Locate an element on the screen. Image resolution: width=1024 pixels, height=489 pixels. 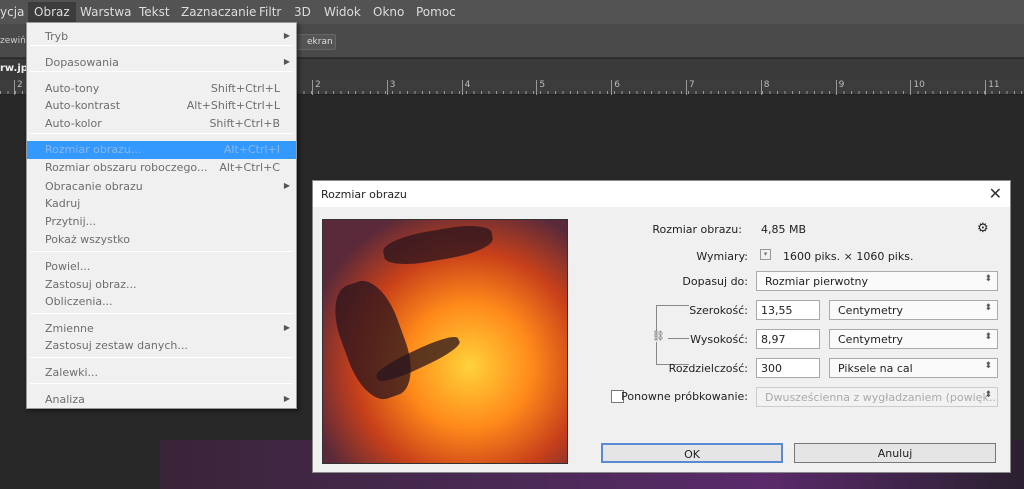
height-unit-select: Centymetry ⬍ is located at coordinates (913, 339).